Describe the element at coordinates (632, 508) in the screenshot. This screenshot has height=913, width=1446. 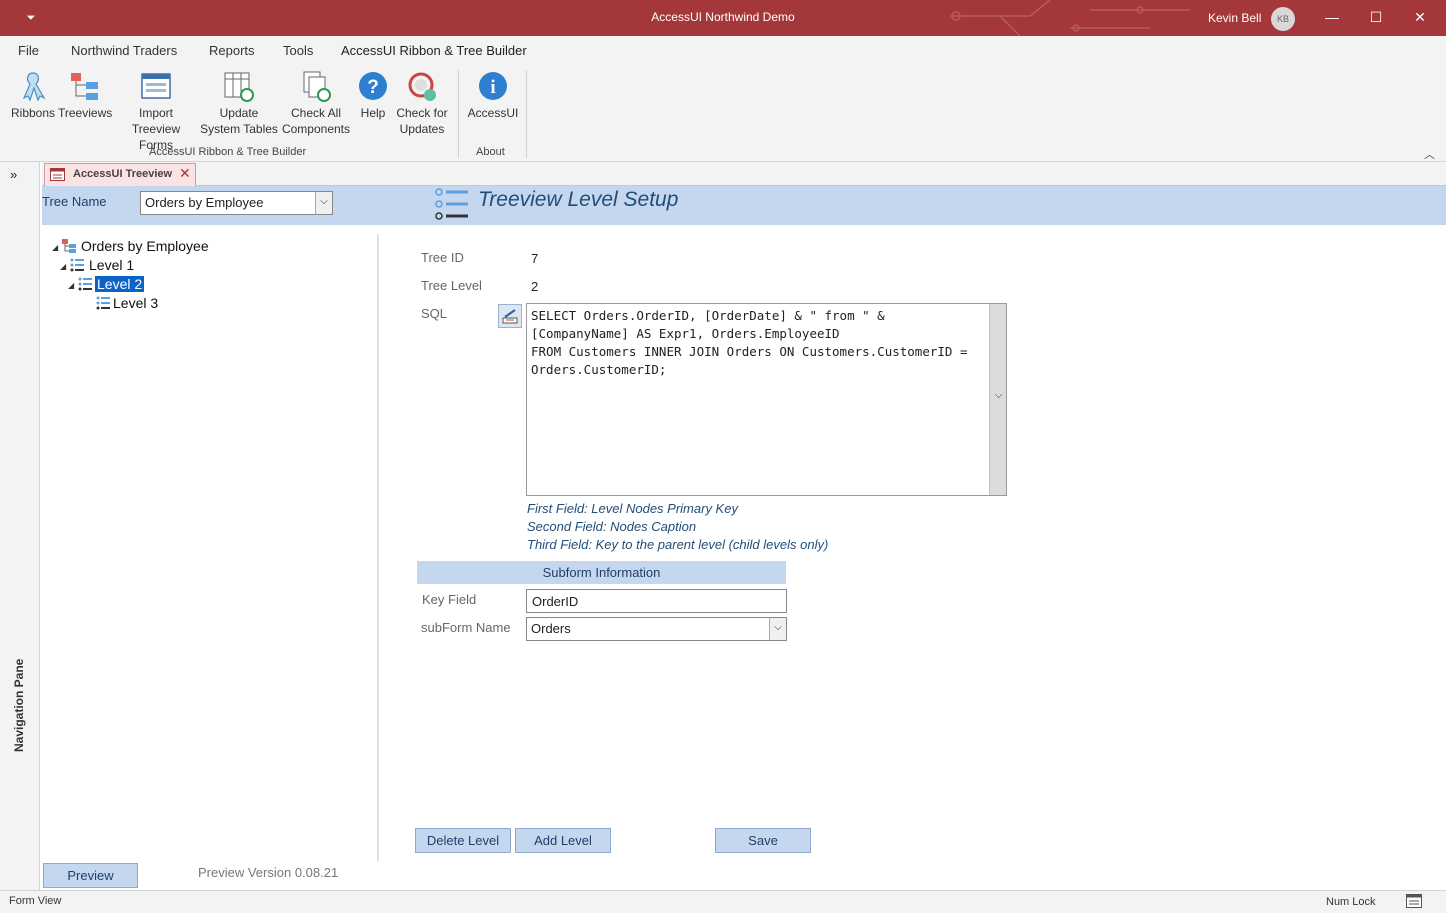
I see `note-first-field: First Field: Level Nodes Primary Key` at that location.